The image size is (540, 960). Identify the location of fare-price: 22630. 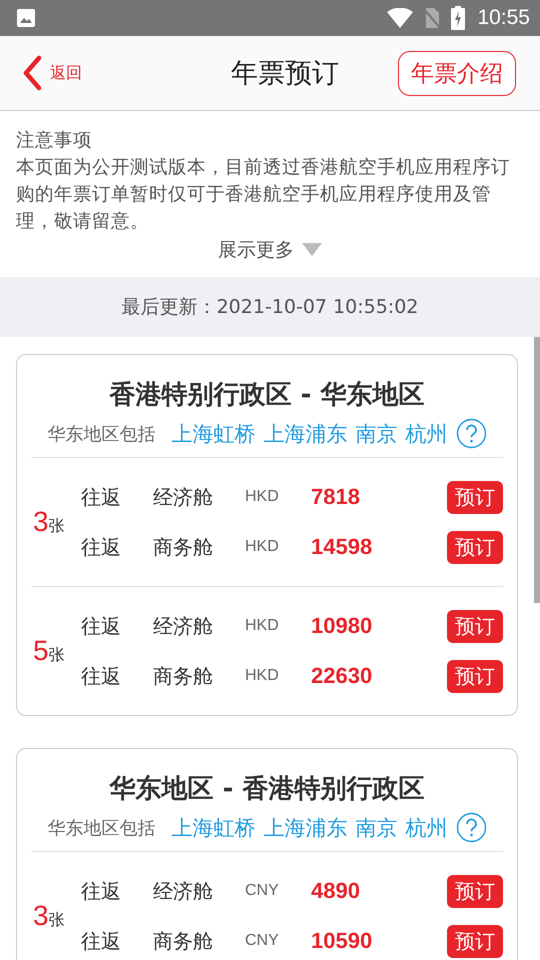
(342, 676).